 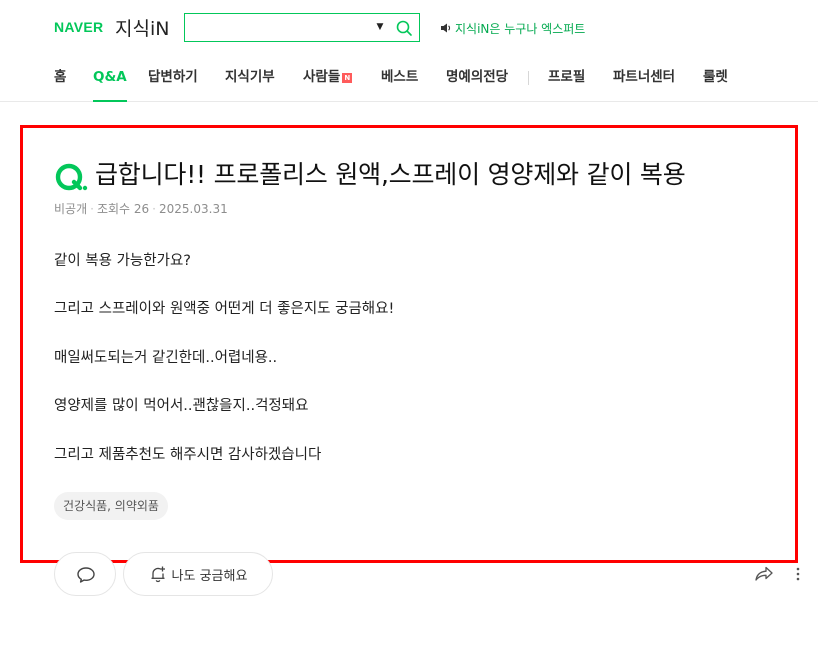 I want to click on me-too-curious-button: 나도 궁금해요, so click(x=198, y=574).